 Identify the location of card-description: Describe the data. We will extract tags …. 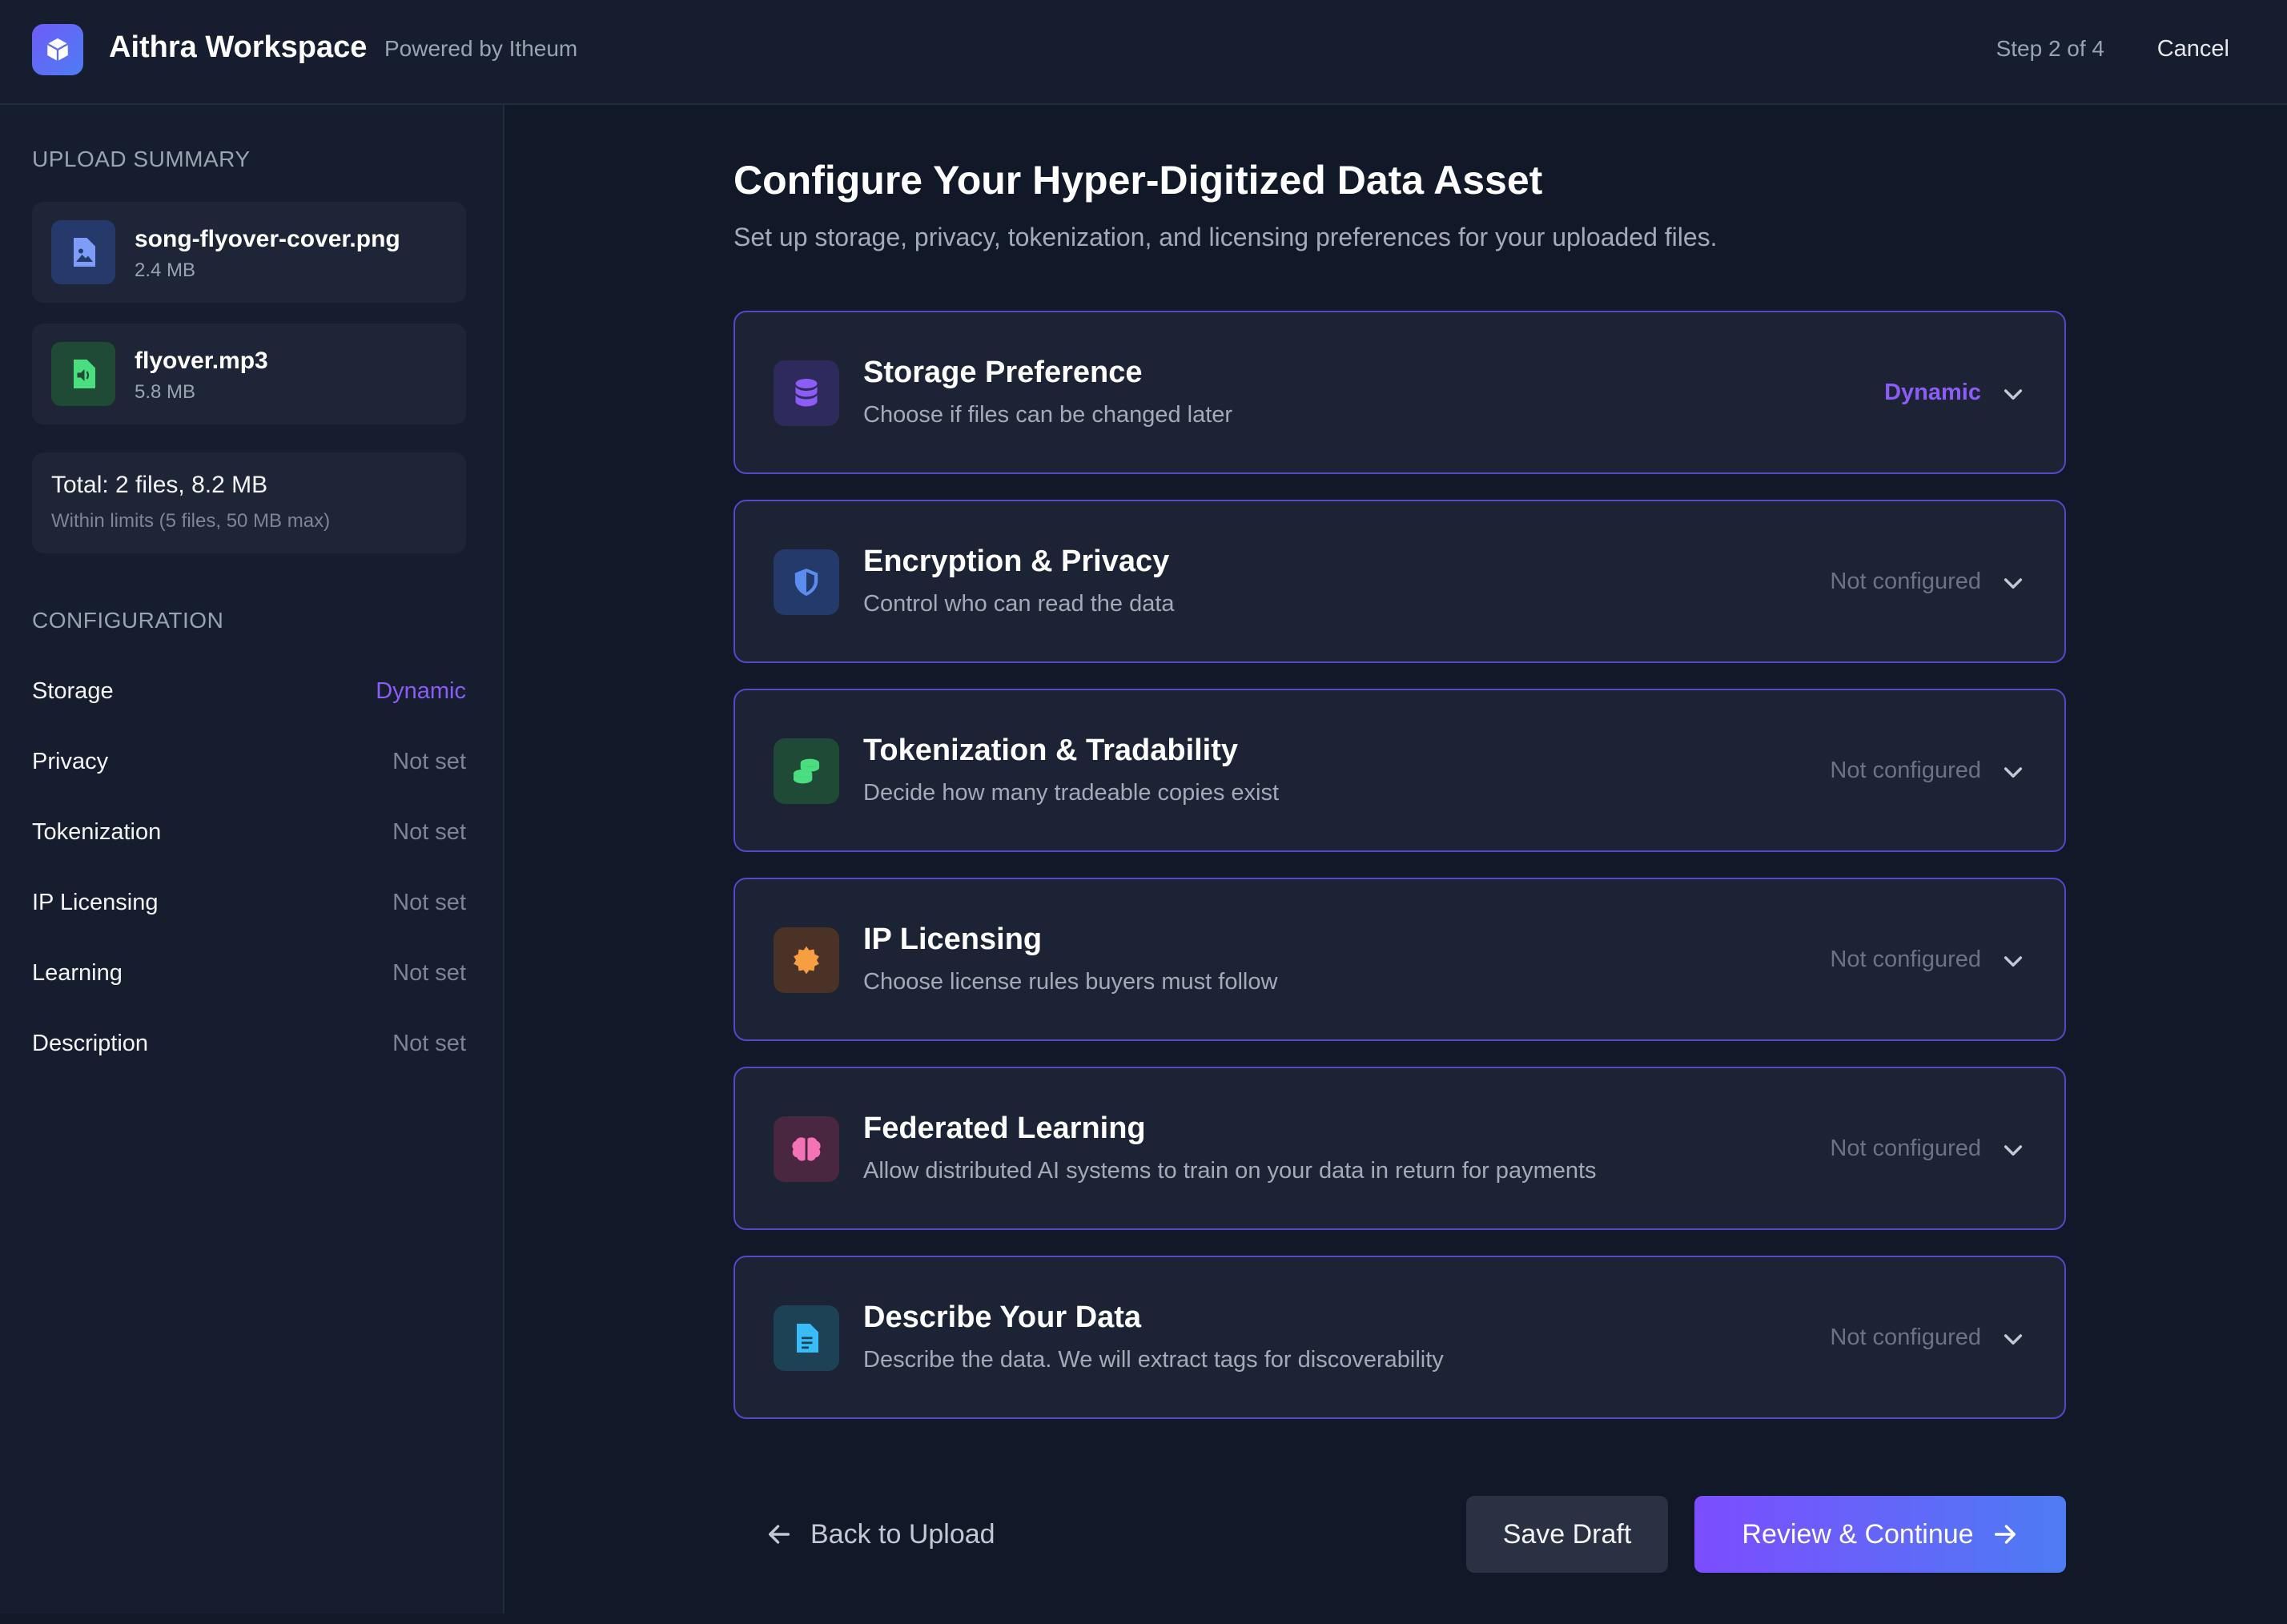
(1153, 1360).